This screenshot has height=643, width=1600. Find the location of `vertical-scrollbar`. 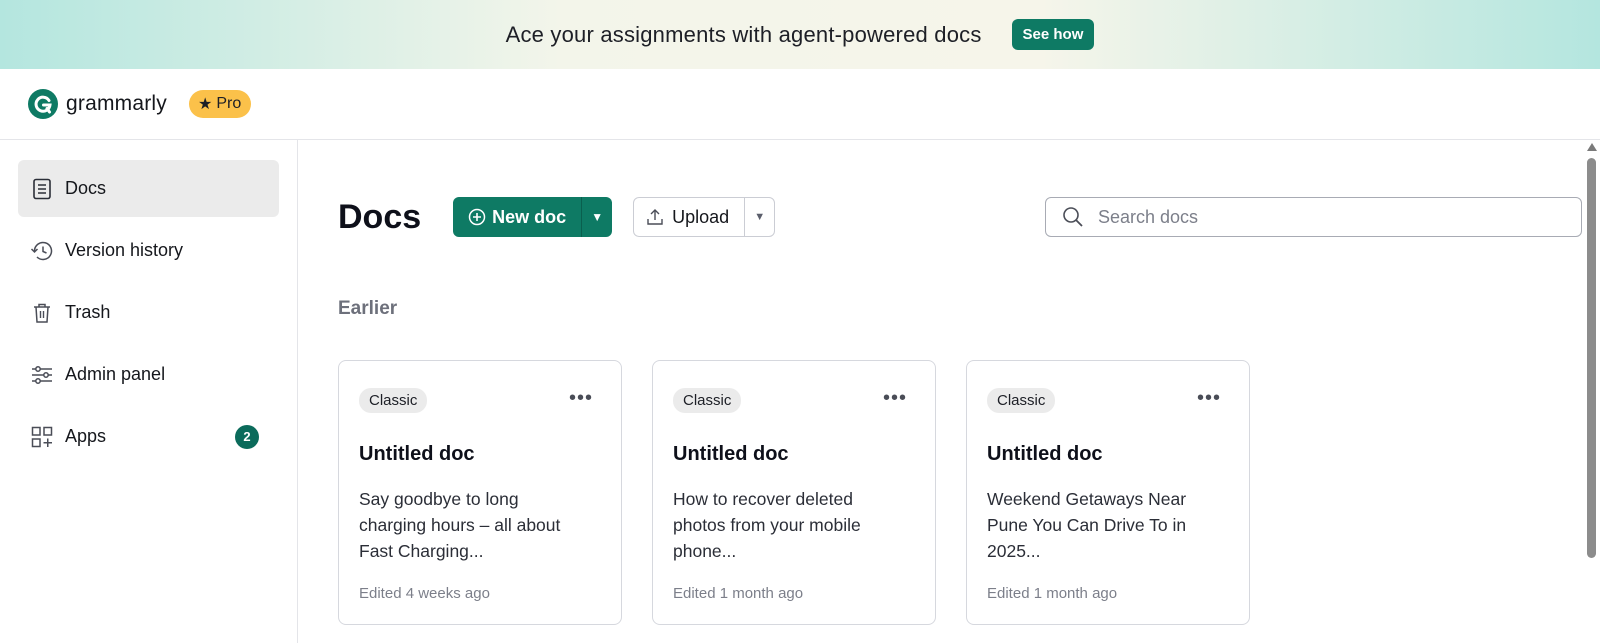

vertical-scrollbar is located at coordinates (1591, 391).